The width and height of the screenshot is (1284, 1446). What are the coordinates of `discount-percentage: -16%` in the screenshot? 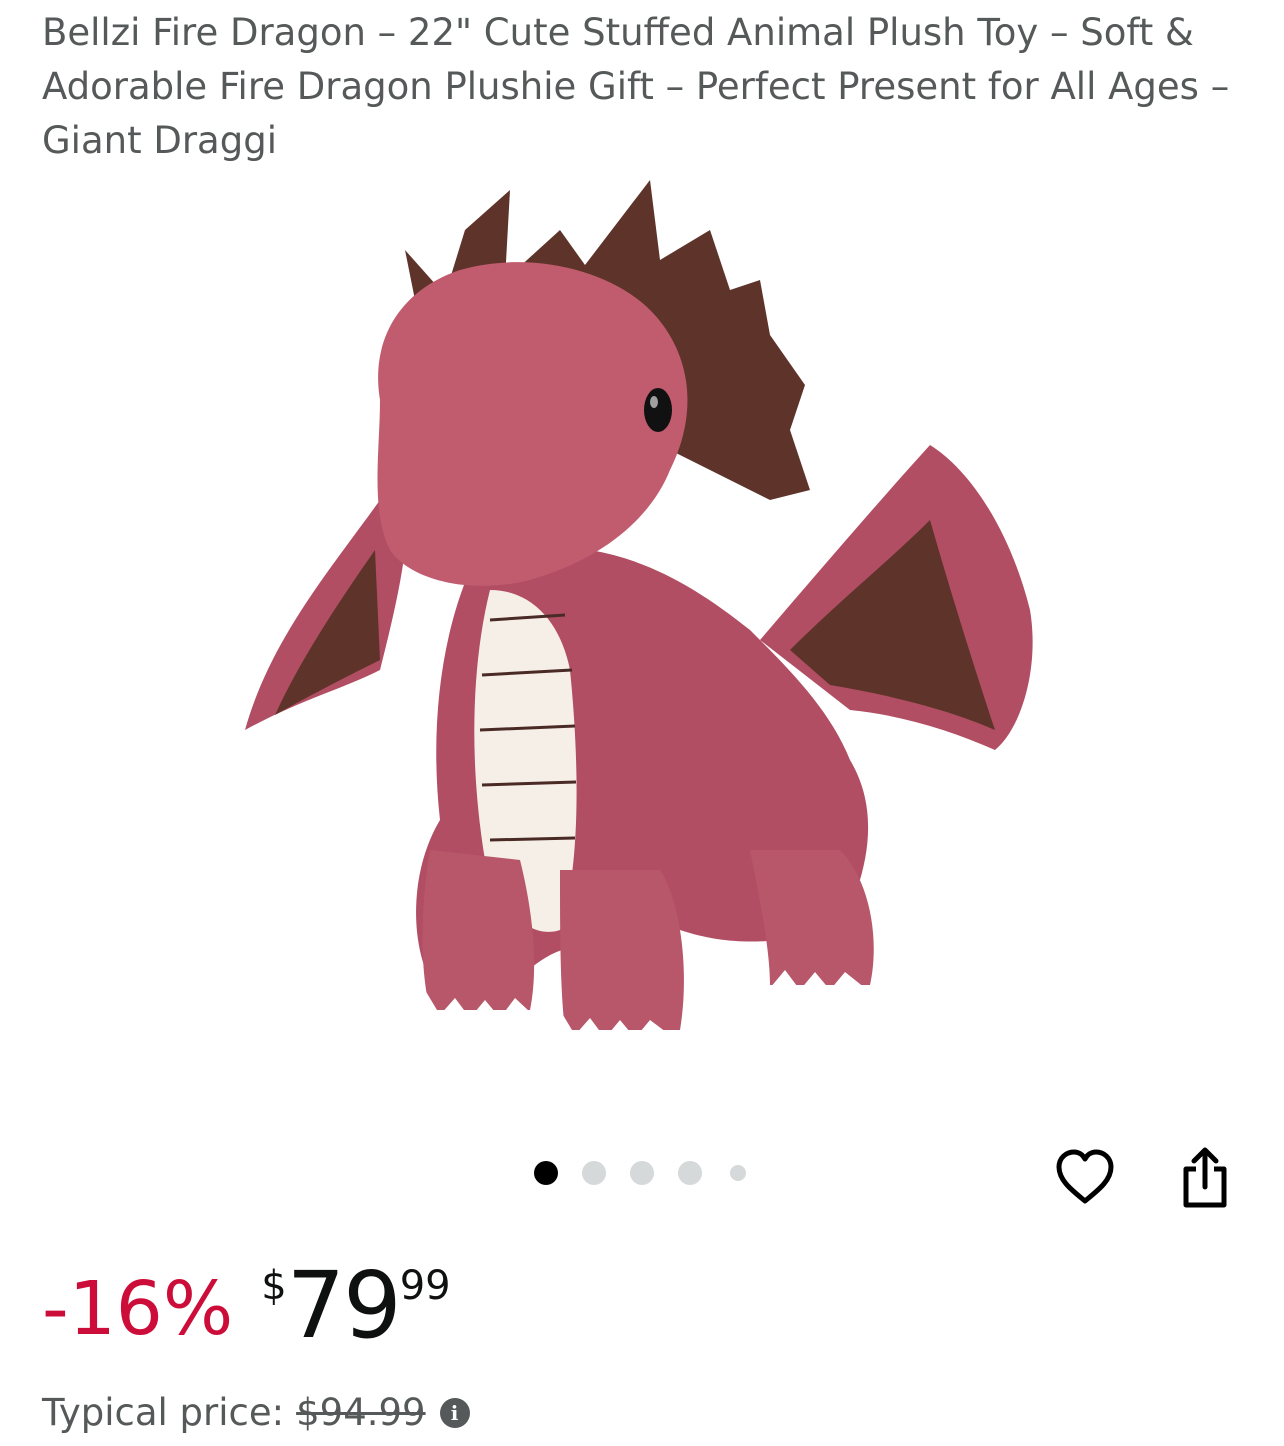 It's located at (138, 1309).